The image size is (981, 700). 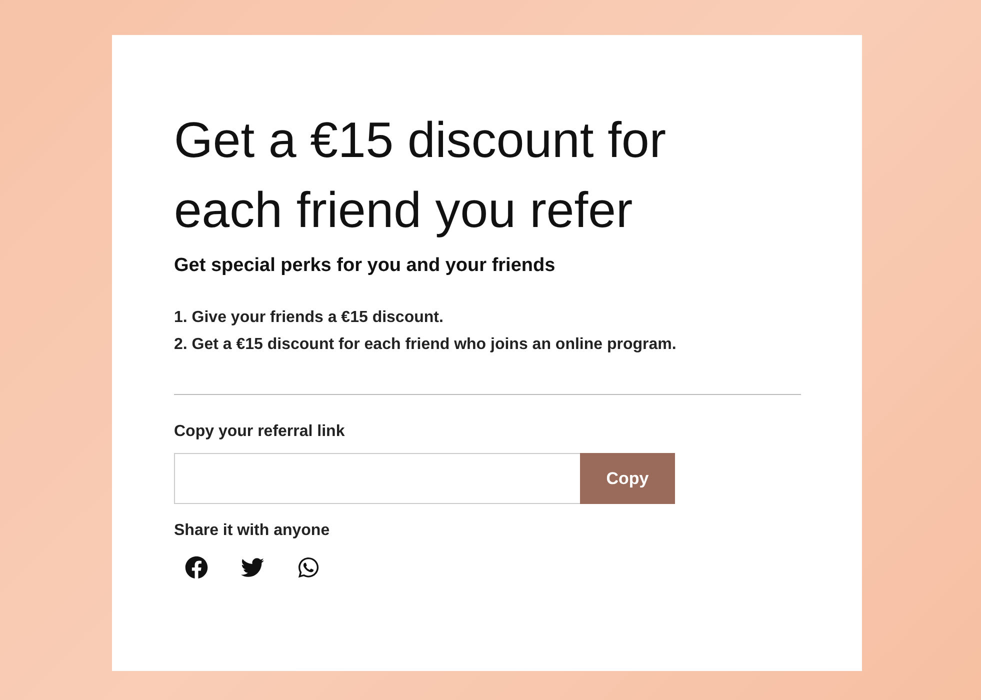 What do you see at coordinates (260, 432) in the screenshot?
I see `referral-label: Copy your referral link` at bounding box center [260, 432].